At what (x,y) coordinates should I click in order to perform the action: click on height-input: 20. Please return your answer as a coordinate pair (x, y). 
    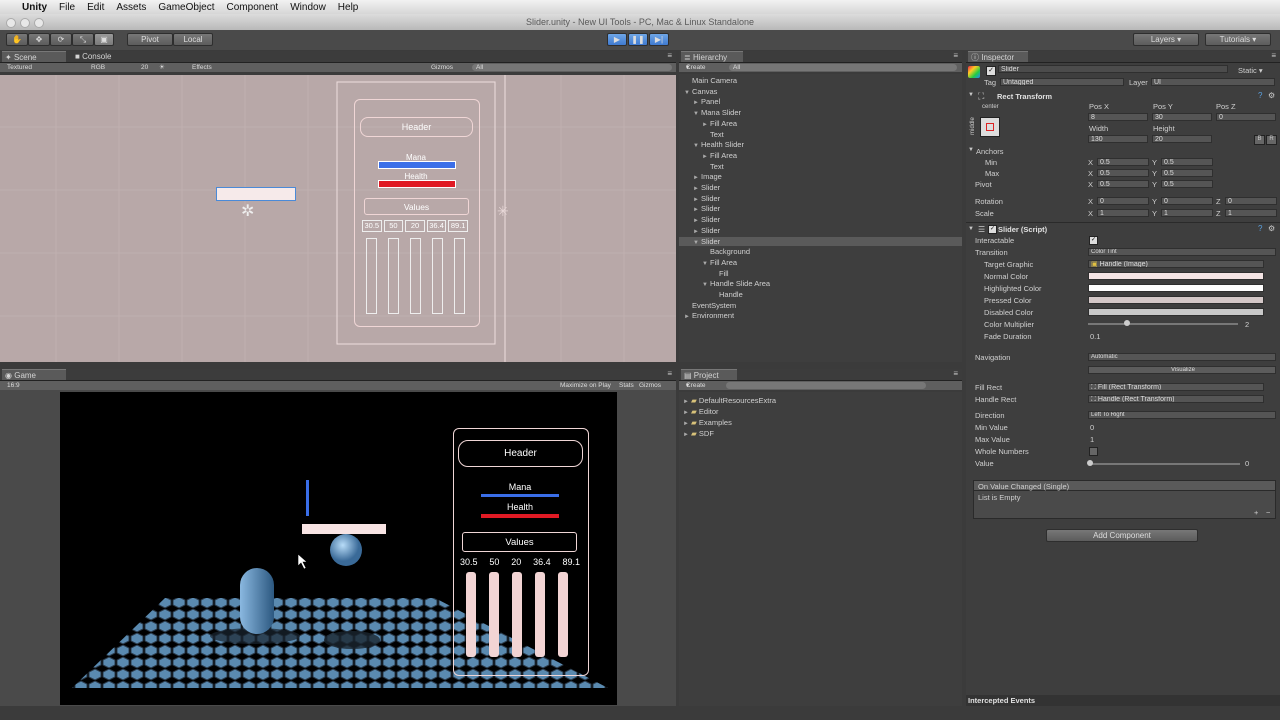
    Looking at the image, I should click on (1182, 139).